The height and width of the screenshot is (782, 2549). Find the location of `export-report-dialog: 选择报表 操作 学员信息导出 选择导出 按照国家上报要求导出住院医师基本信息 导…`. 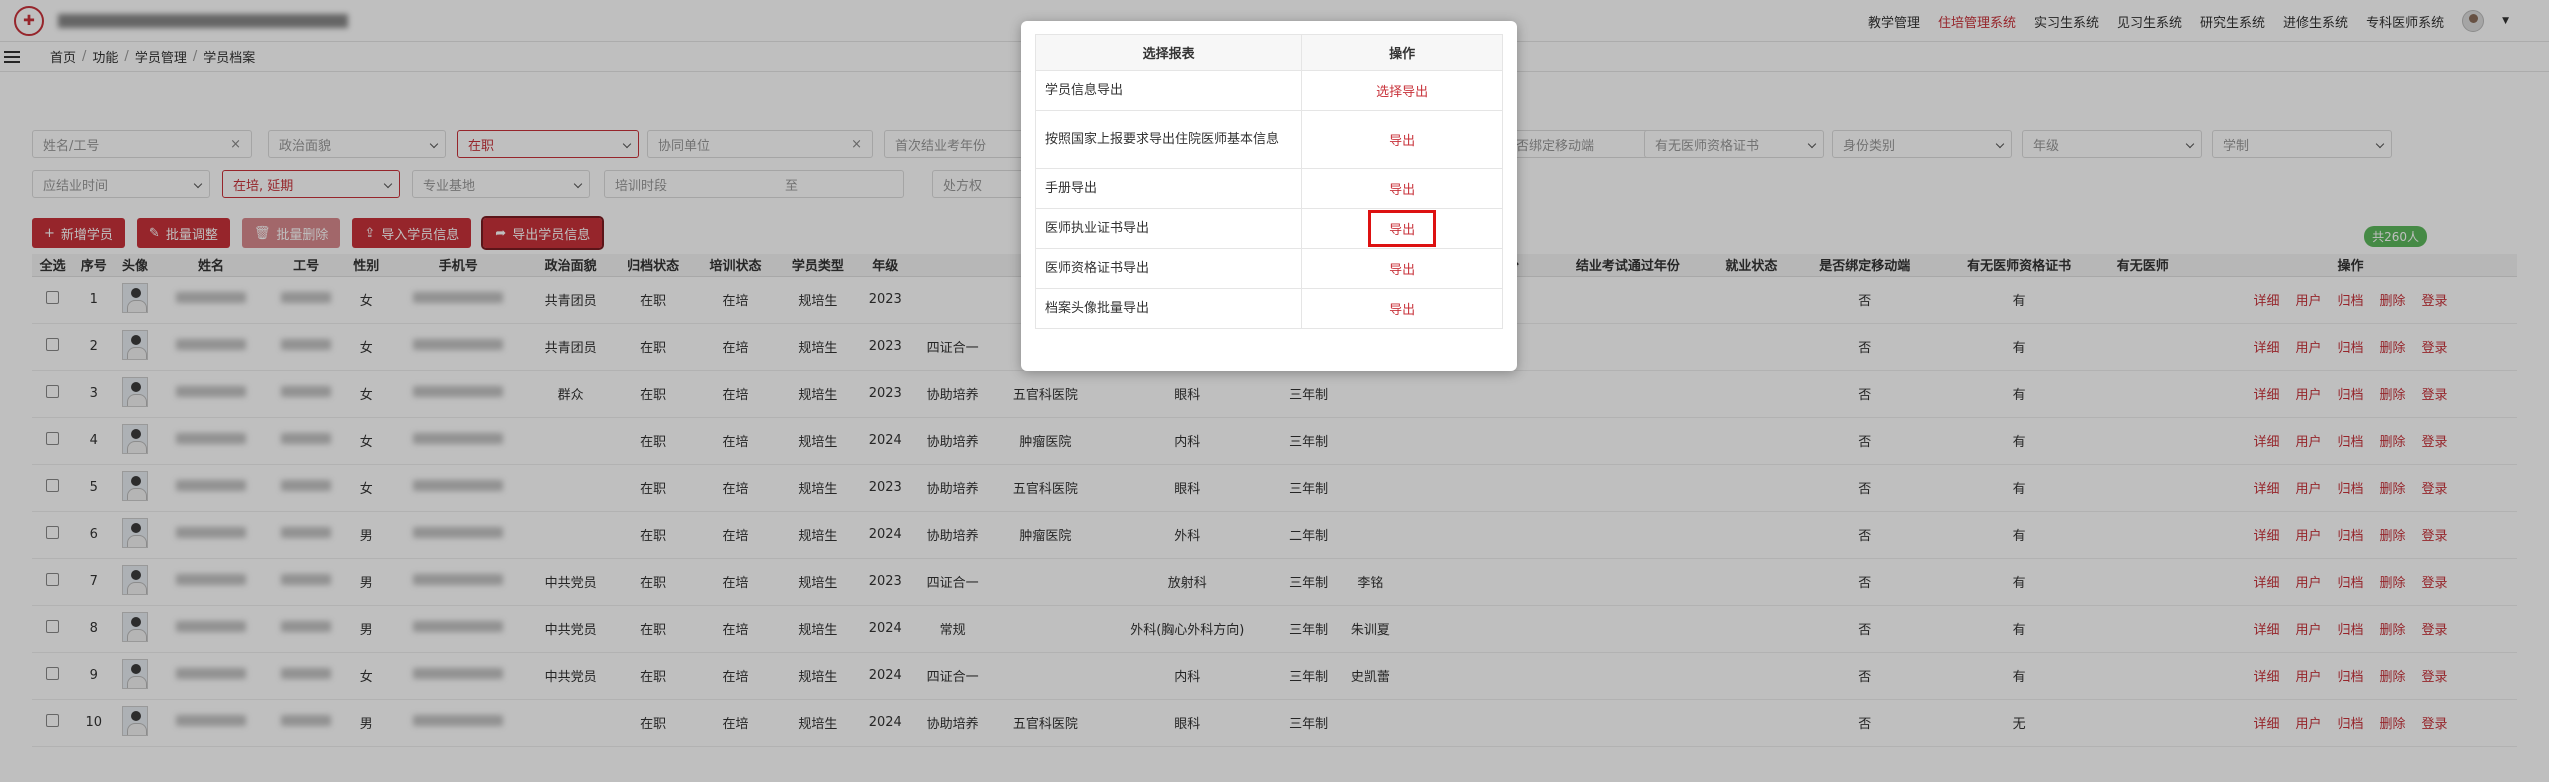

export-report-dialog: 选择报表 操作 学员信息导出 选择导出 按照国家上报要求导出住院医师基本信息 导… is located at coordinates (1269, 196).